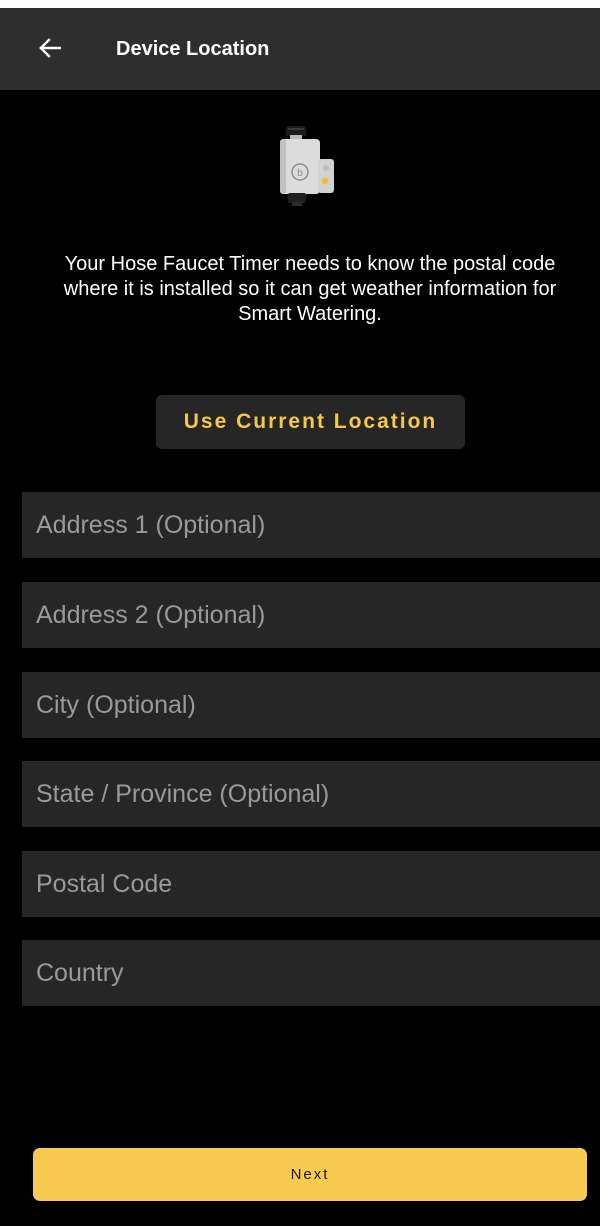  Describe the element at coordinates (310, 1174) in the screenshot. I see `next-button: Next` at that location.